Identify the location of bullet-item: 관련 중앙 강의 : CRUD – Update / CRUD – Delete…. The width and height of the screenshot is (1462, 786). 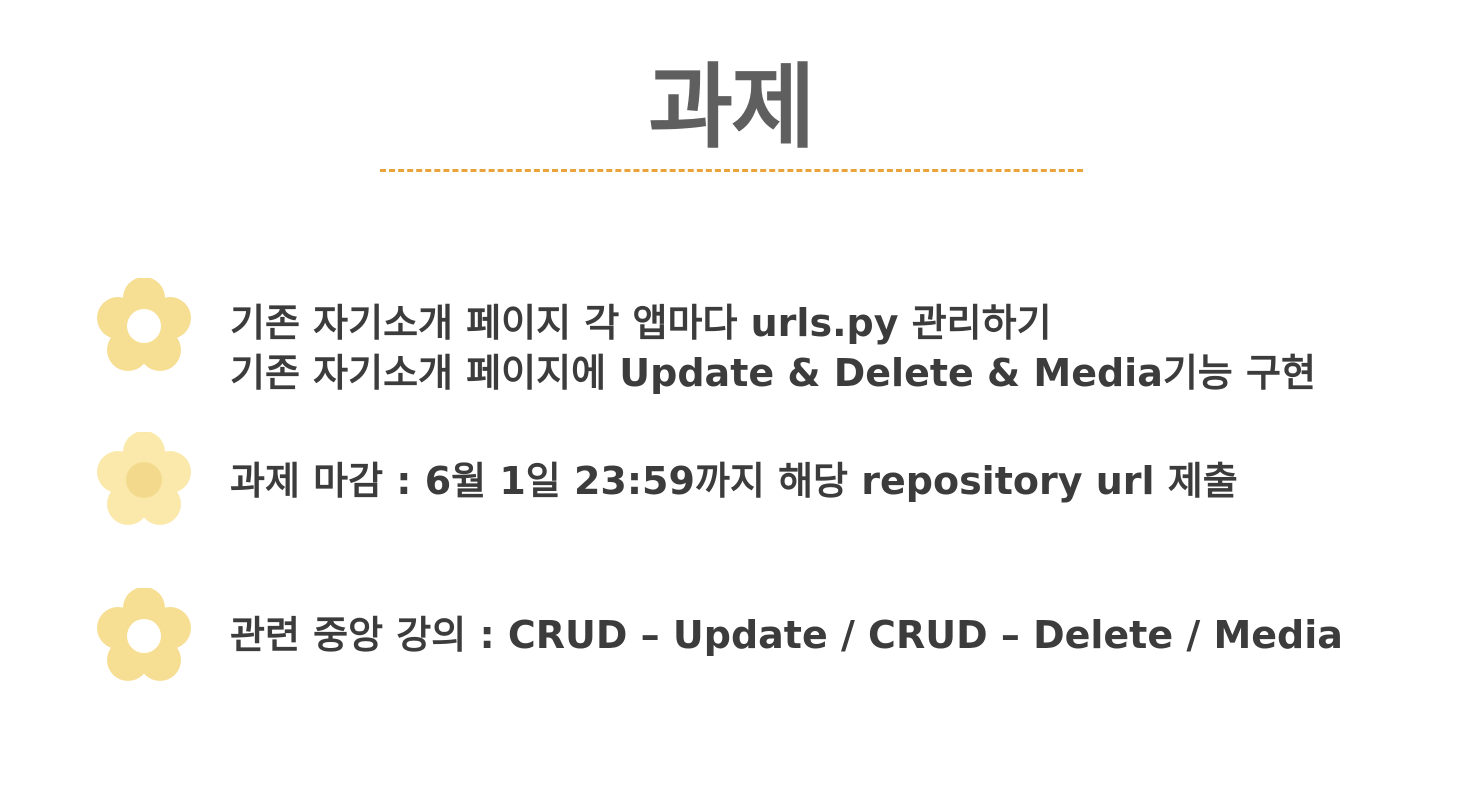
(761, 636).